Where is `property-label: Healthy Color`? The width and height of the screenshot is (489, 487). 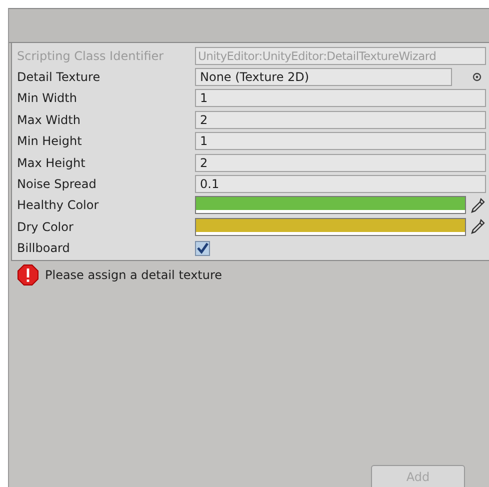 property-label: Healthy Color is located at coordinates (58, 205).